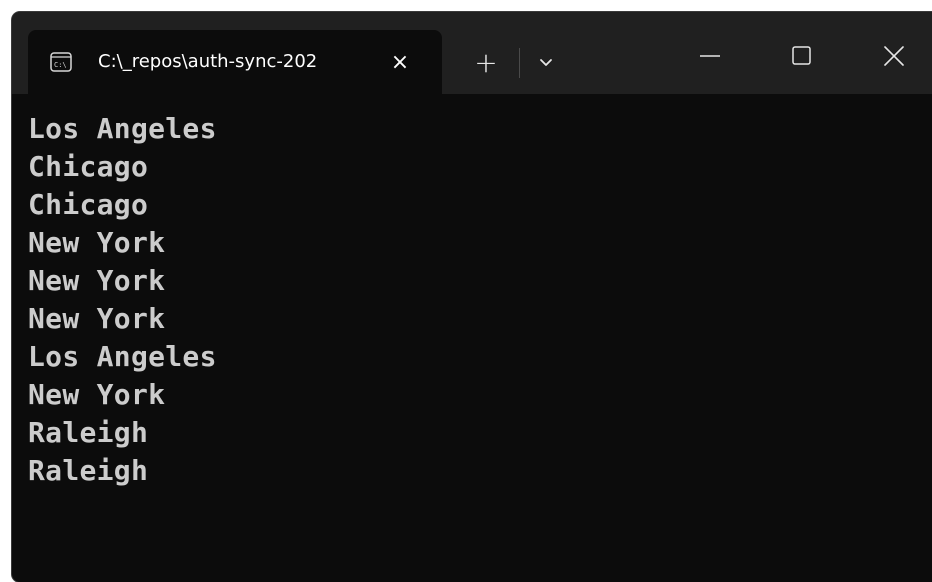 This screenshot has width=932, height=582. What do you see at coordinates (60, 65) in the screenshot?
I see `svg-text: C:\` at bounding box center [60, 65].